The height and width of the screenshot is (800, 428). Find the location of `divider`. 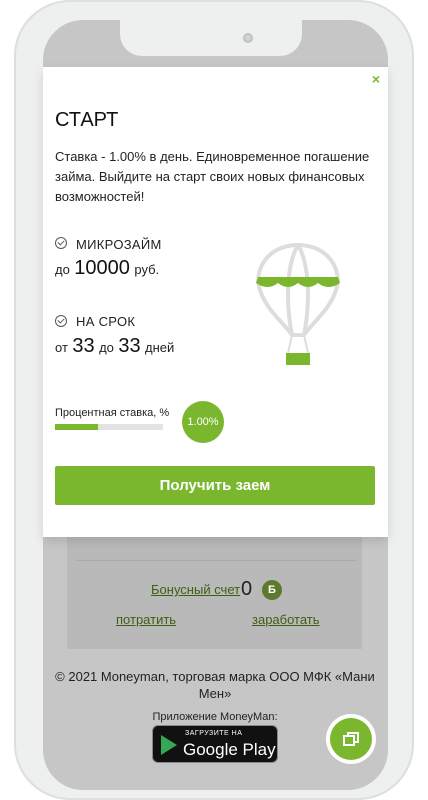

divider is located at coordinates (217, 560).